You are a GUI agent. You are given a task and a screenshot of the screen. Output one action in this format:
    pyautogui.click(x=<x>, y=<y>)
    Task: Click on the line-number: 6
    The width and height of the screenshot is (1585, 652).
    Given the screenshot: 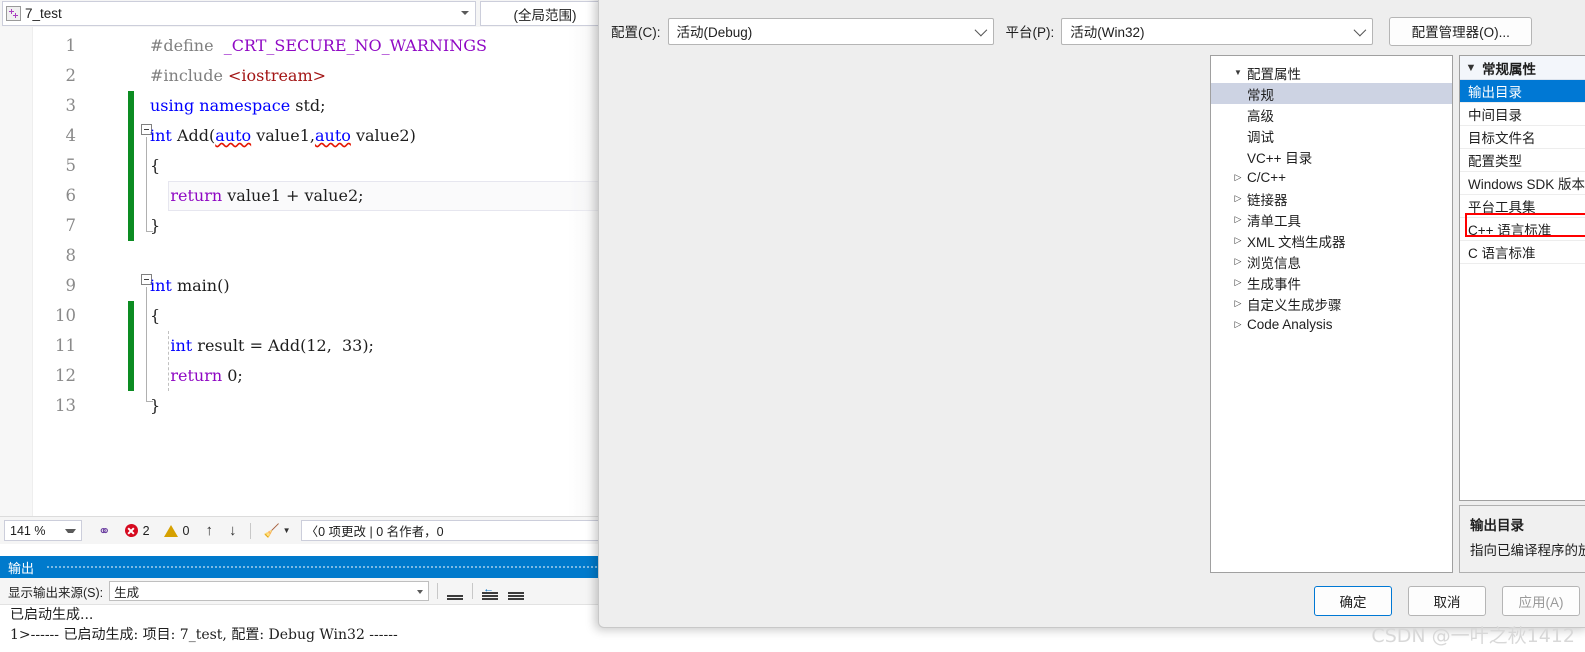 What is the action you would take?
    pyautogui.click(x=71, y=195)
    